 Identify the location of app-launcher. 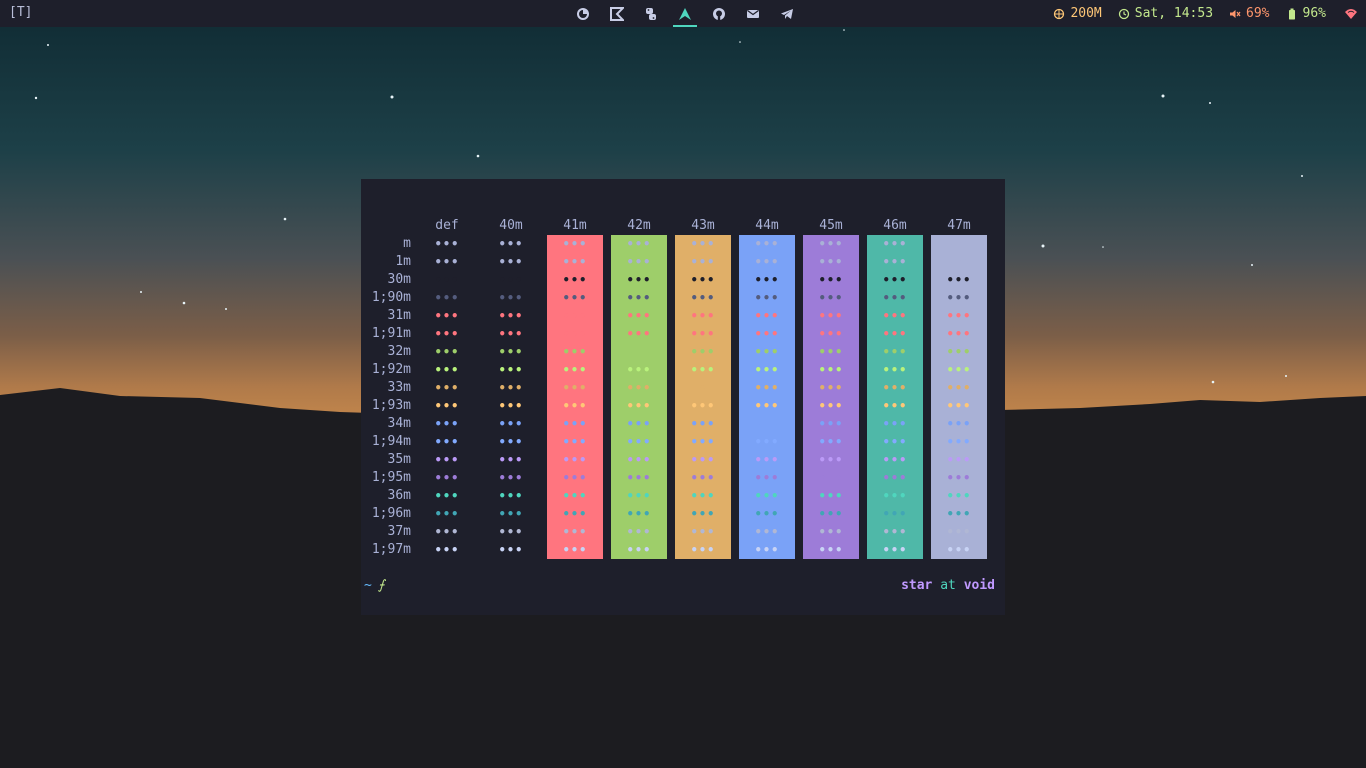
(685, 13).